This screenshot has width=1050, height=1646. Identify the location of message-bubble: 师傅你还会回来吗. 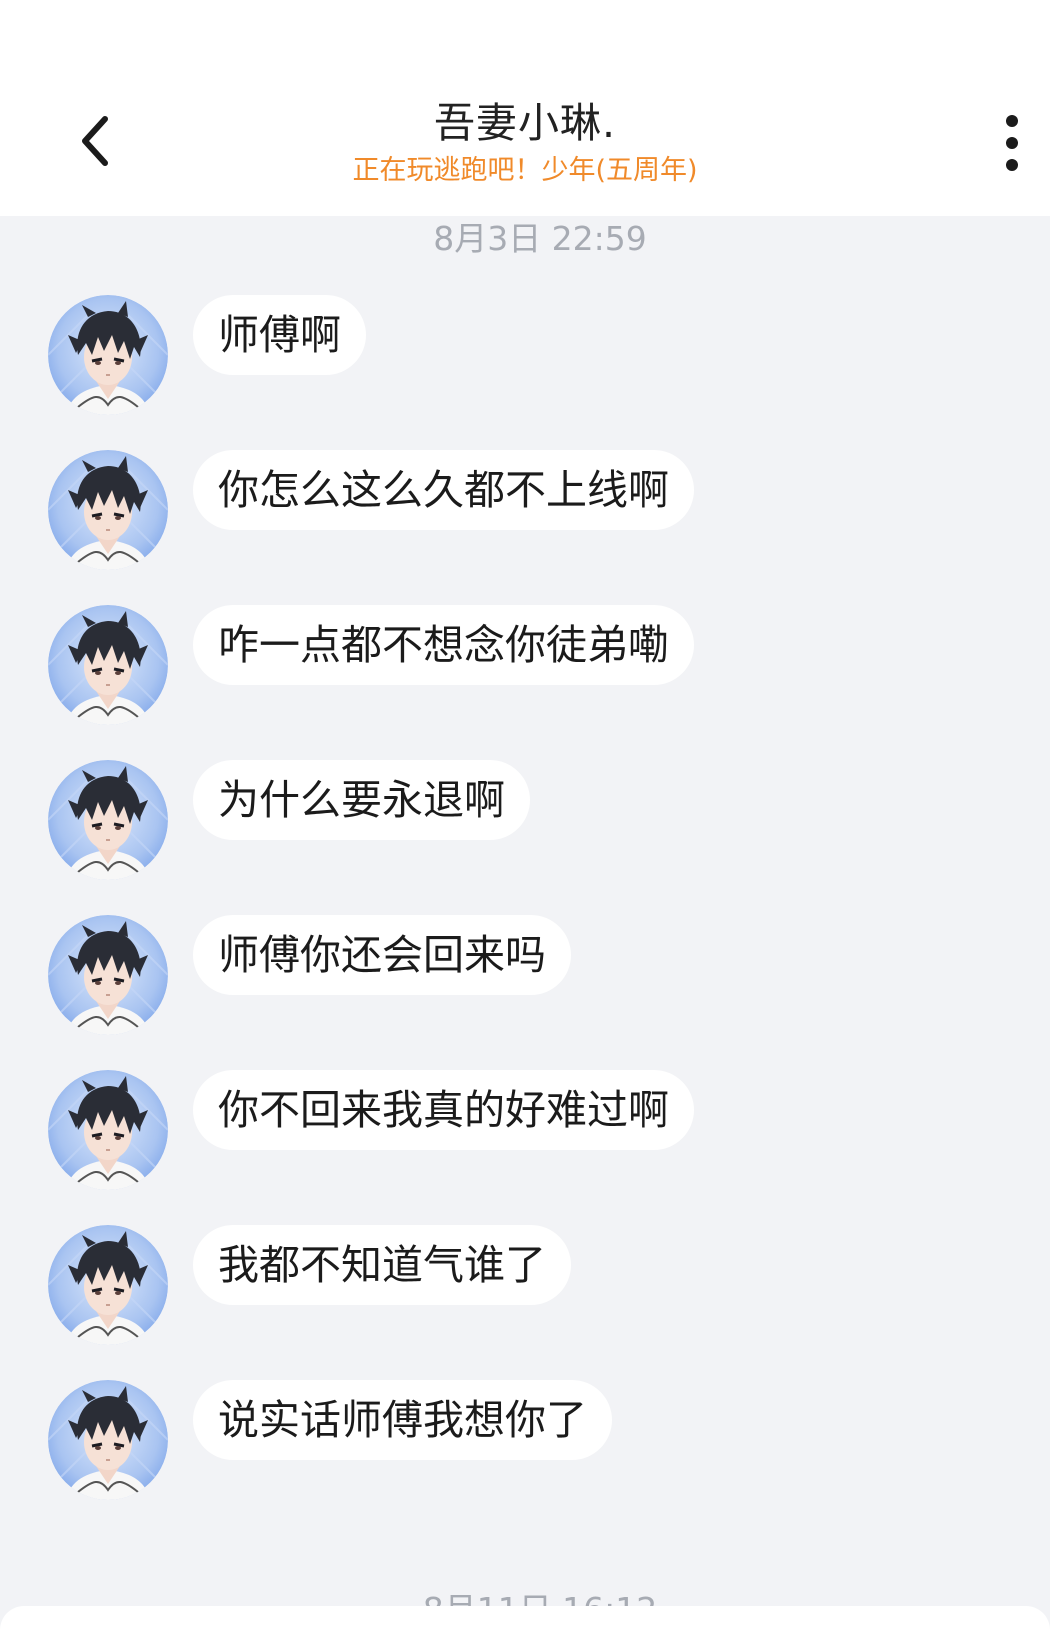
(382, 955).